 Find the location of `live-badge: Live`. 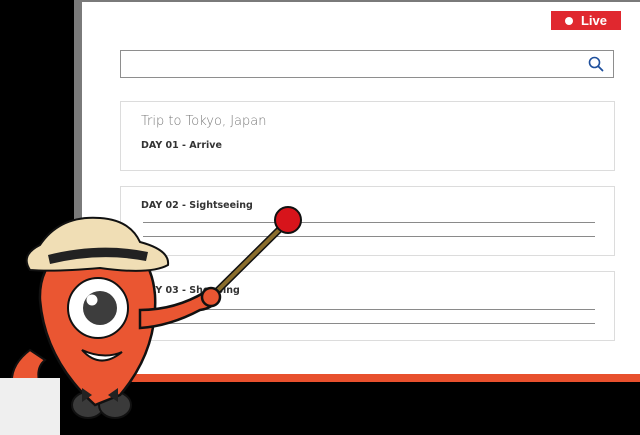

live-badge: Live is located at coordinates (586, 20).